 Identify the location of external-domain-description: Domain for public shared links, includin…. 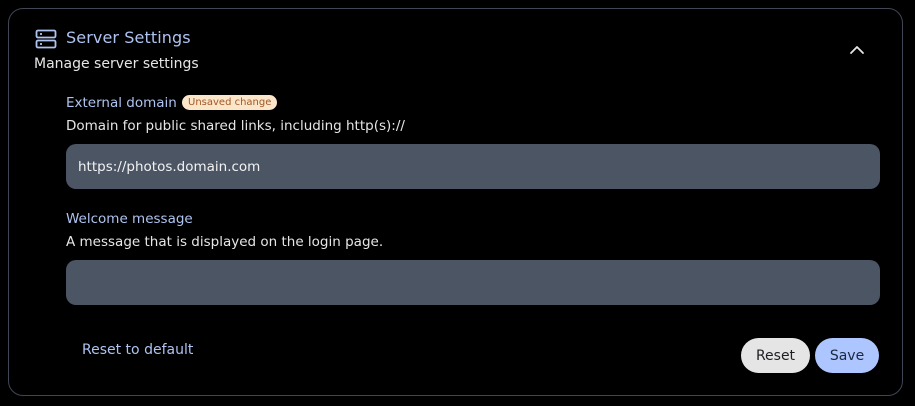
(235, 126).